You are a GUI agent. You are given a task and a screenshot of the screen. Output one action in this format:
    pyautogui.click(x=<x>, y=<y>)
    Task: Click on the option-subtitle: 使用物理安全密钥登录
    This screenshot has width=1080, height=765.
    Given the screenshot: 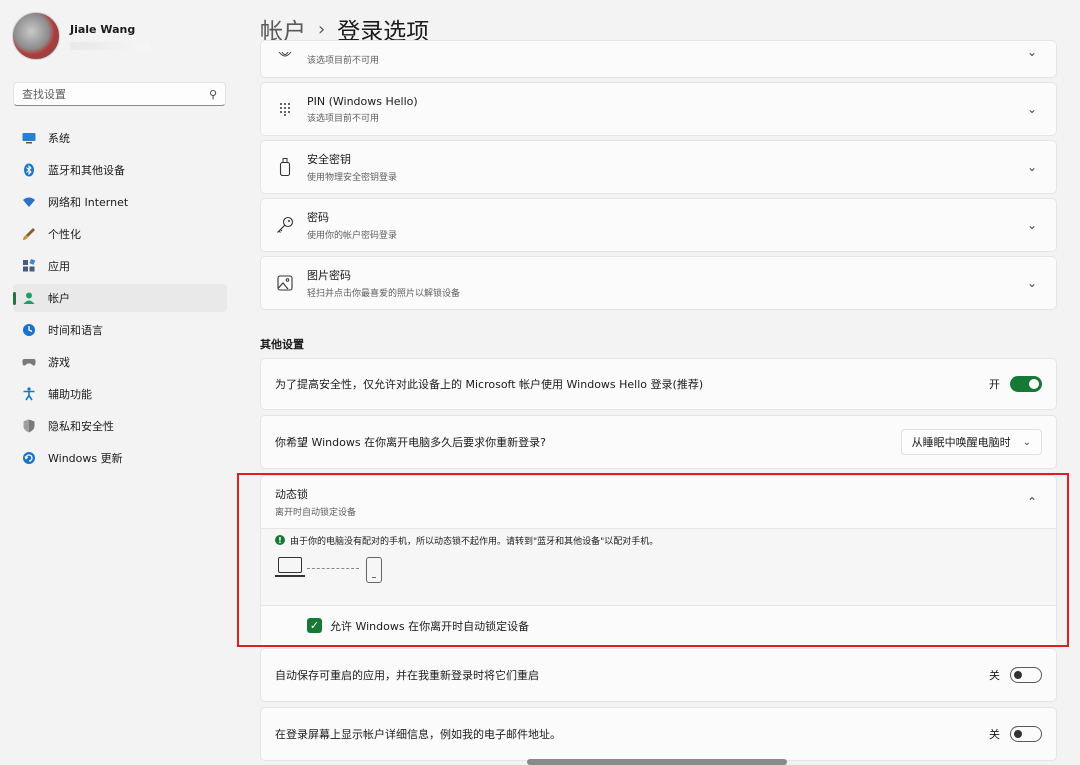 What is the action you would take?
    pyautogui.click(x=352, y=178)
    